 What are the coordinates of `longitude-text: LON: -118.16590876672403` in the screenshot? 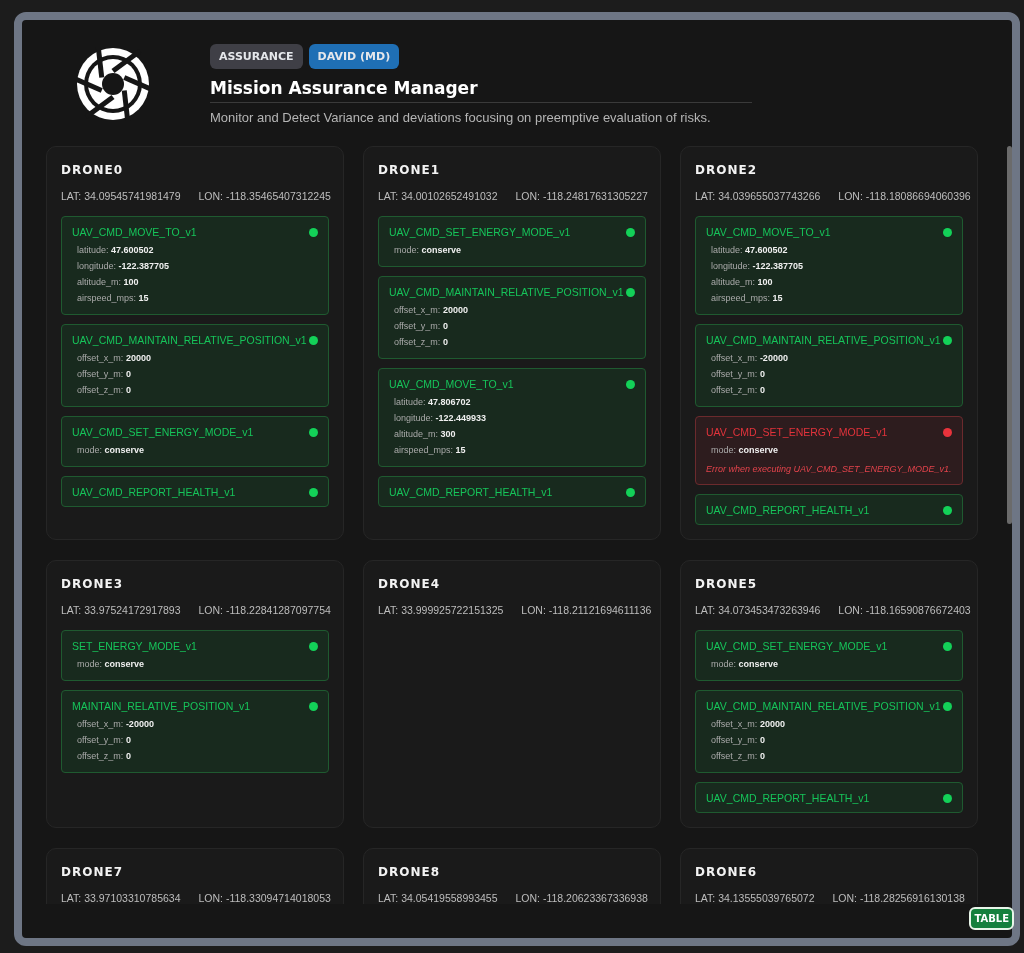 It's located at (904, 610).